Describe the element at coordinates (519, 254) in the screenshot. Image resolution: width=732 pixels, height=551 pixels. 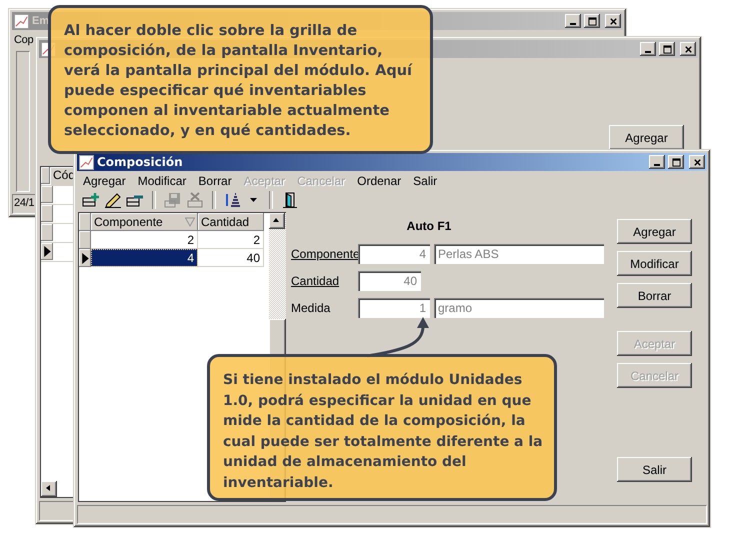
I see `input-field: Perlas ABS` at that location.